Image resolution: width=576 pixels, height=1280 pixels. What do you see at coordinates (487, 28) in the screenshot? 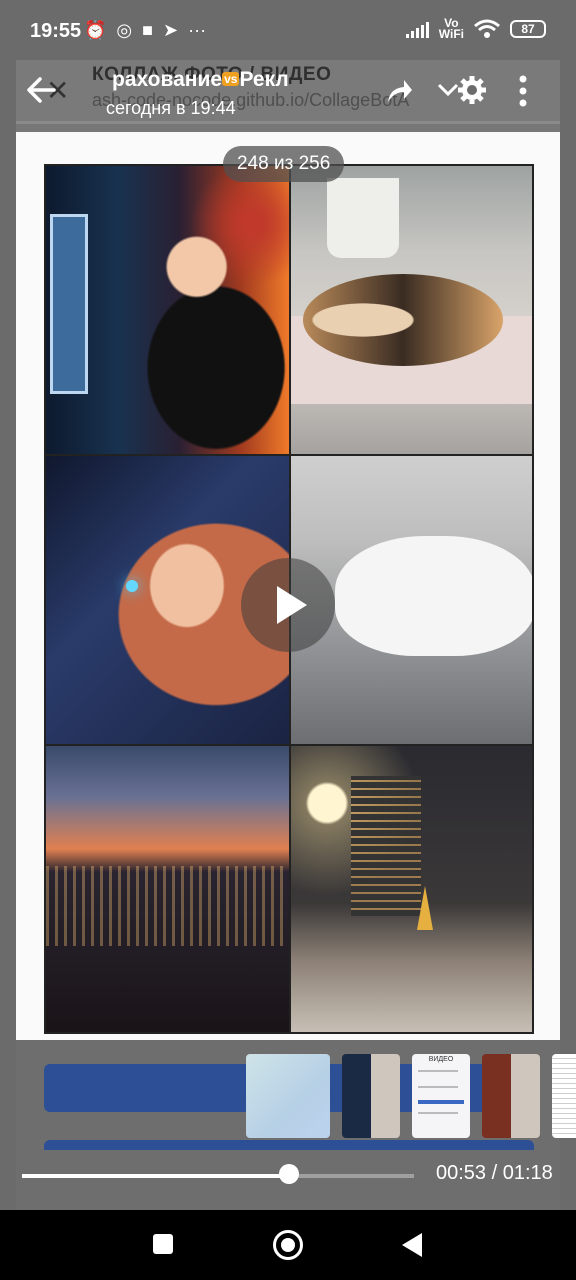
I see `wifi-icon` at bounding box center [487, 28].